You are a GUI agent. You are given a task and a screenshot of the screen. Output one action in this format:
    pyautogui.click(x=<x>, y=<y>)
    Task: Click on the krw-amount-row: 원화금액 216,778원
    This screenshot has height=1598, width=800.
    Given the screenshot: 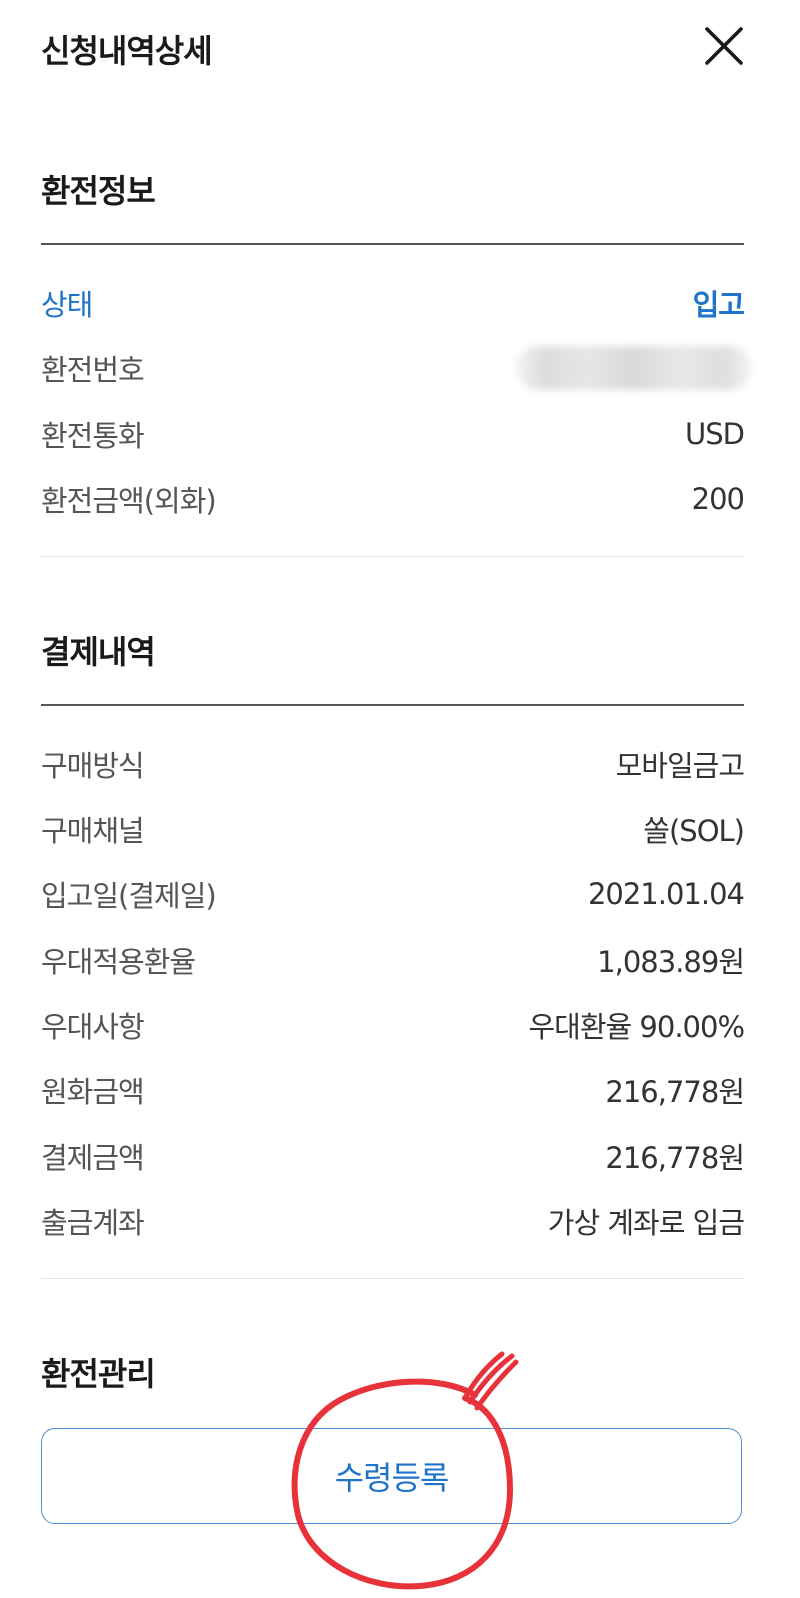 What is the action you would take?
    pyautogui.click(x=393, y=1090)
    